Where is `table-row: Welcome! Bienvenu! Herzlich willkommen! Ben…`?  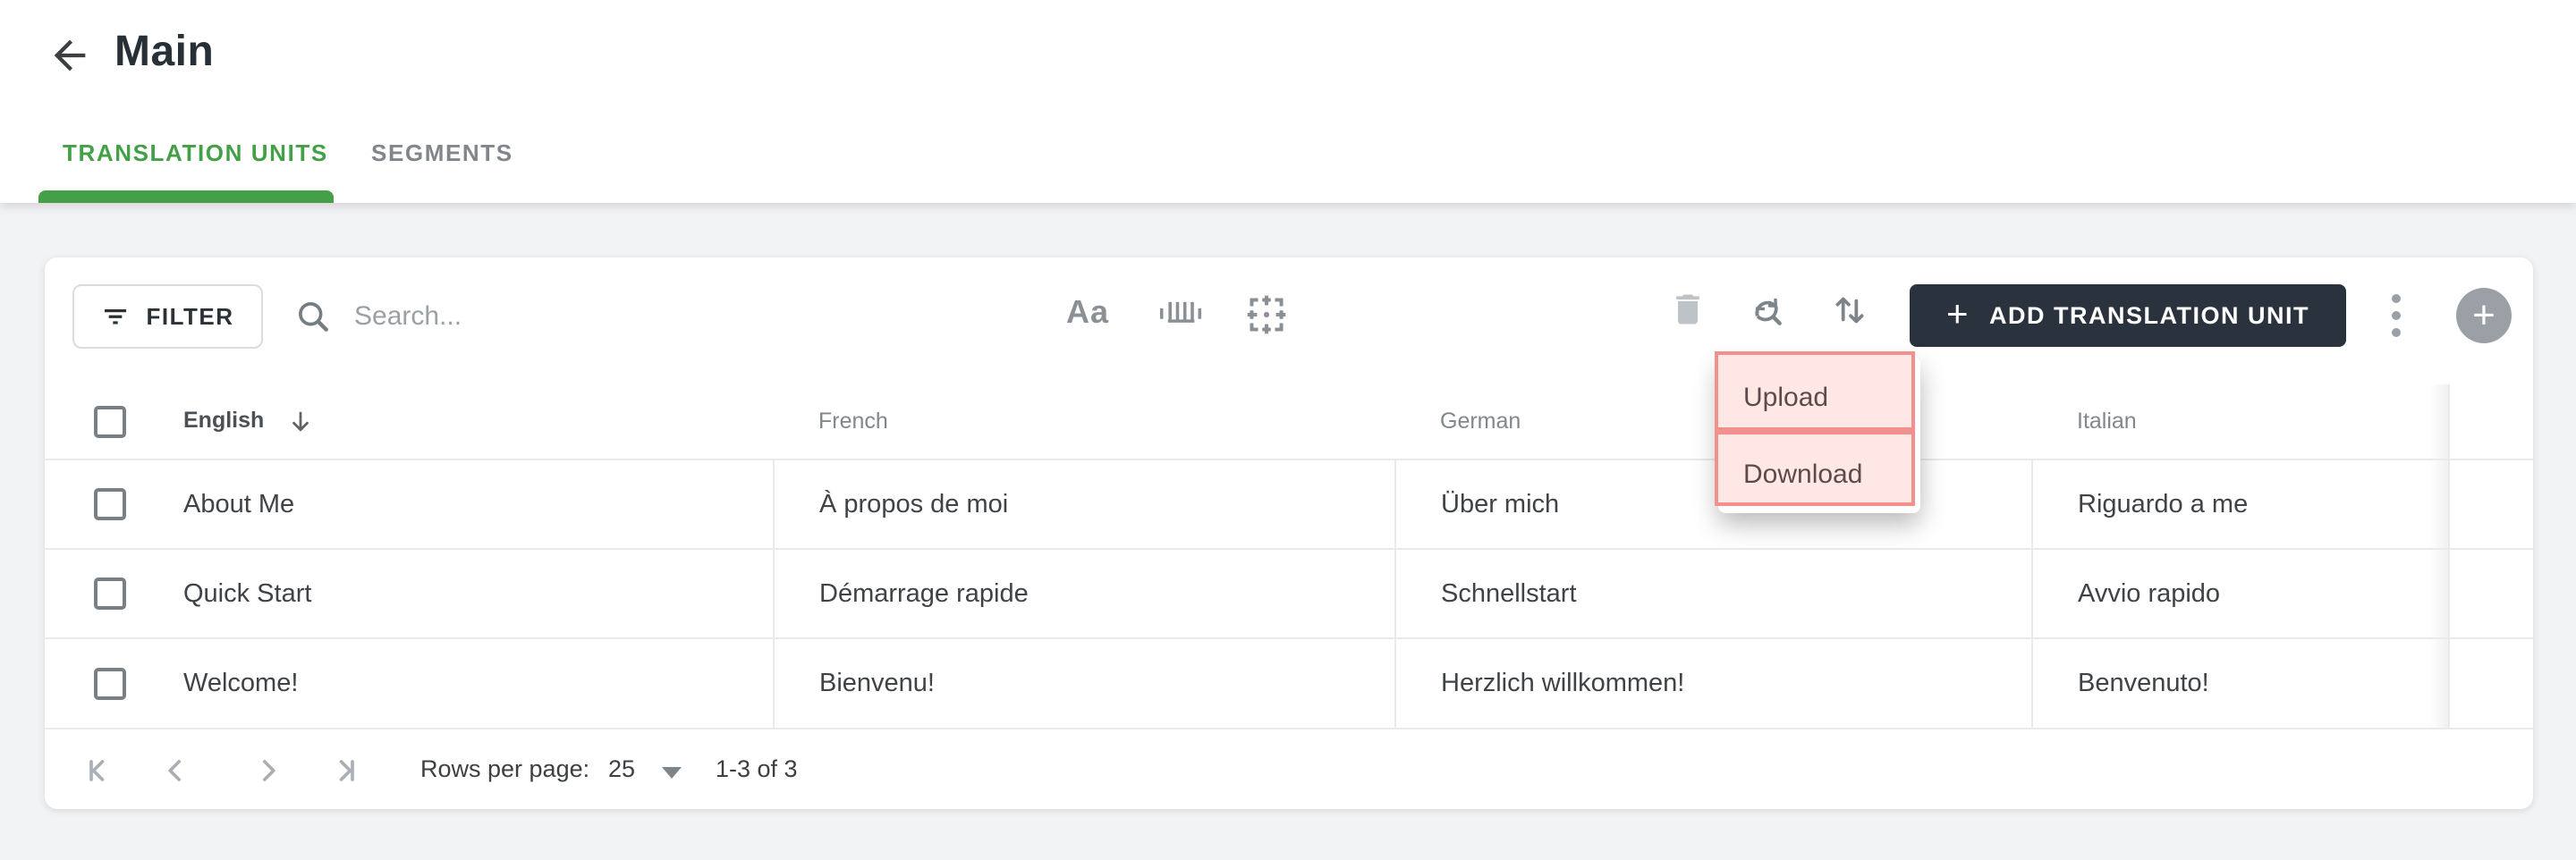
table-row: Welcome! Bienvenu! Herzlich willkommen! Ben… is located at coordinates (1289, 683).